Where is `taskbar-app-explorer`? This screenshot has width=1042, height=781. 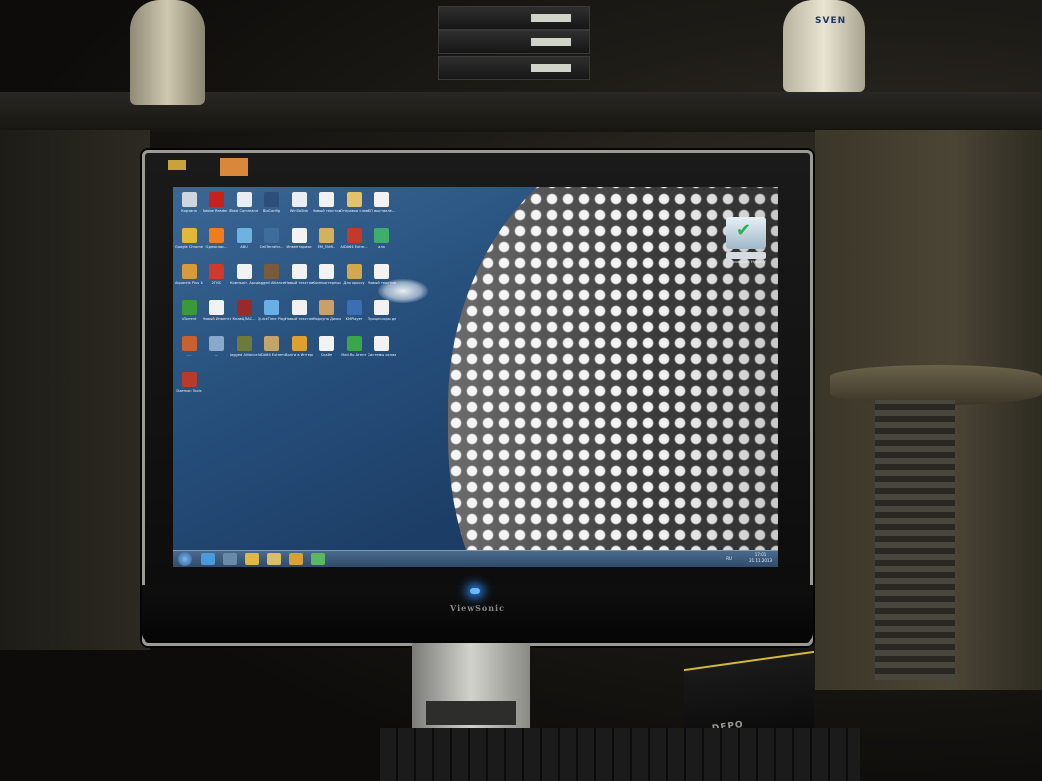
taskbar-app-explorer is located at coordinates (252, 559).